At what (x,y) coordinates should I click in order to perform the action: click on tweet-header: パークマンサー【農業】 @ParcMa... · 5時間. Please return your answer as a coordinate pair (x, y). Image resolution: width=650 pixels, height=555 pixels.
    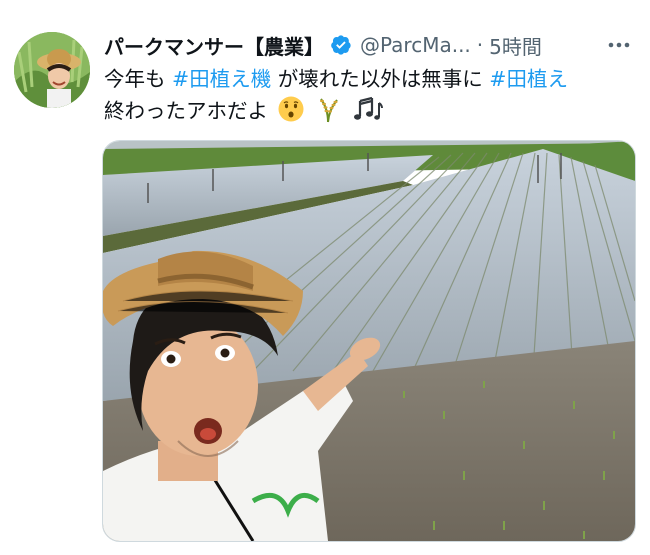
    Looking at the image, I should click on (367, 45).